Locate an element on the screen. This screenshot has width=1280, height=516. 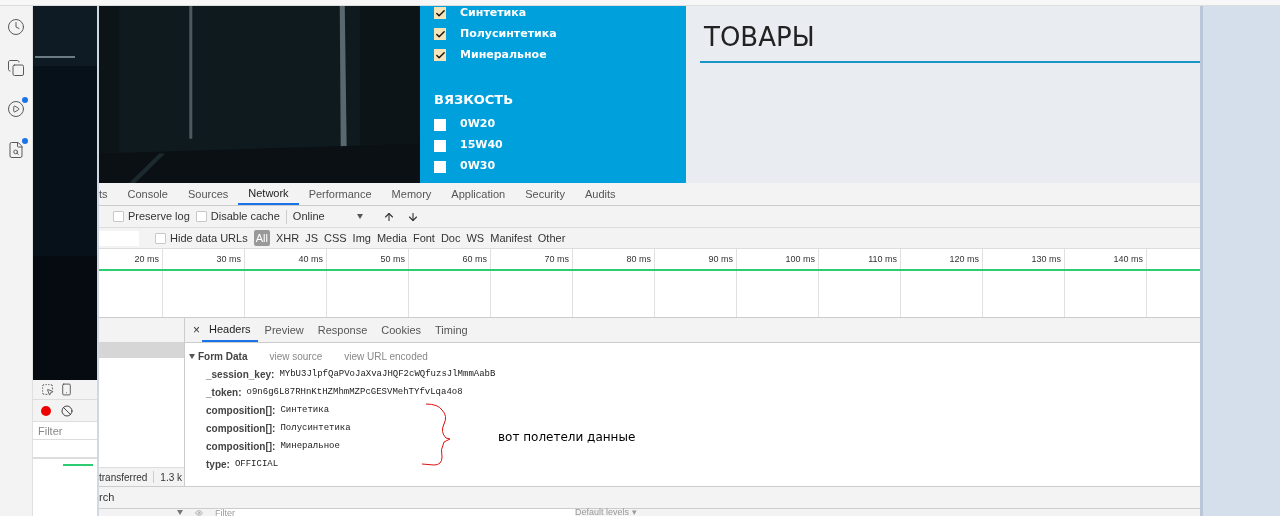
section-heading: ВЯЗКОСТЬ is located at coordinates (474, 100).